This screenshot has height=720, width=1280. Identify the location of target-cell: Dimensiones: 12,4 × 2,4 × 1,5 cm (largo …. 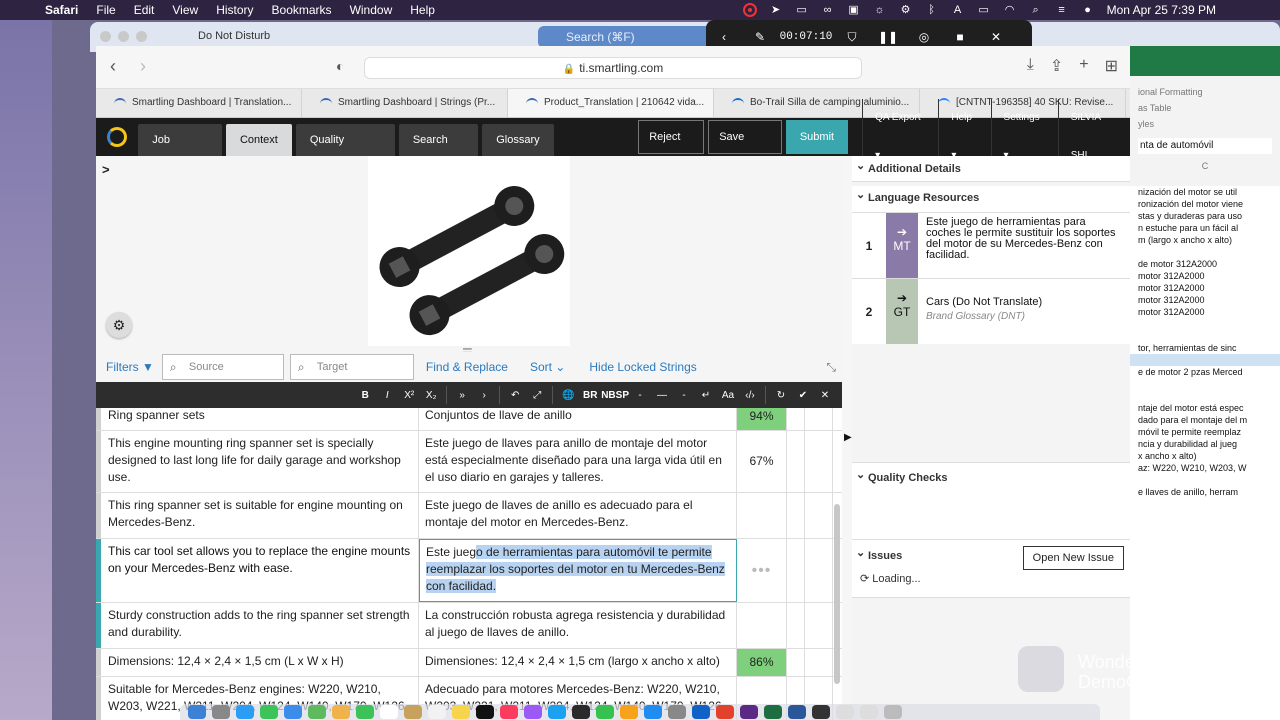
(578, 662).